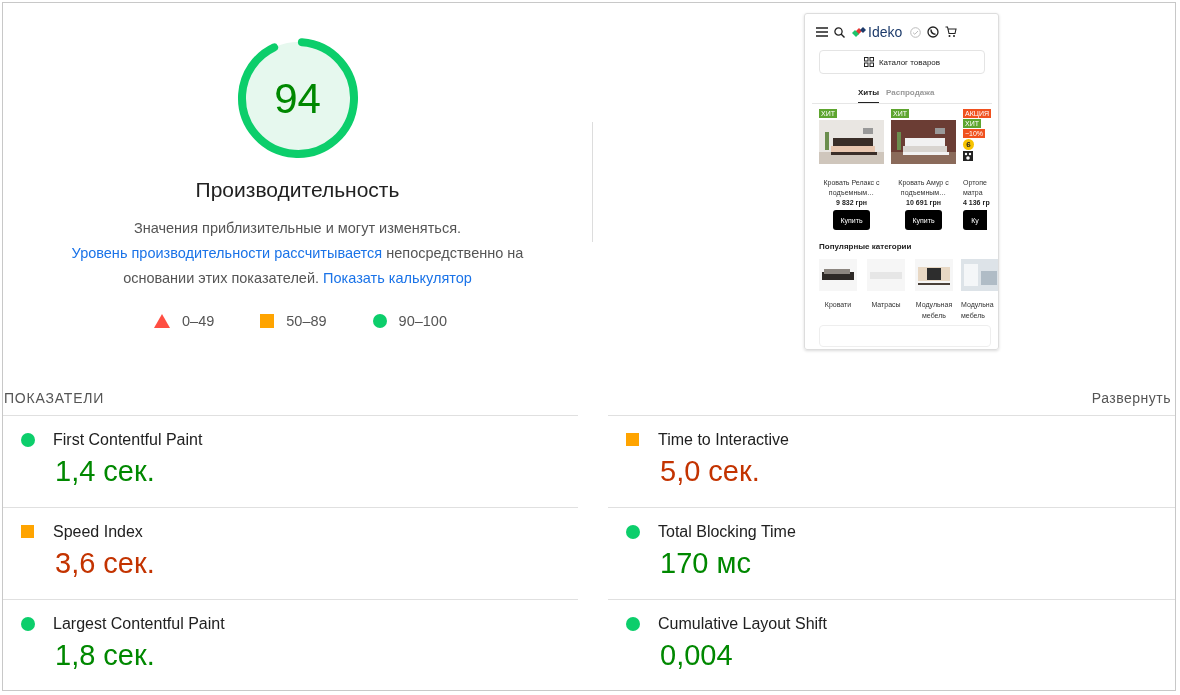 This screenshot has width=1180, height=695. What do you see at coordinates (839, 32) in the screenshot?
I see `search-icon` at bounding box center [839, 32].